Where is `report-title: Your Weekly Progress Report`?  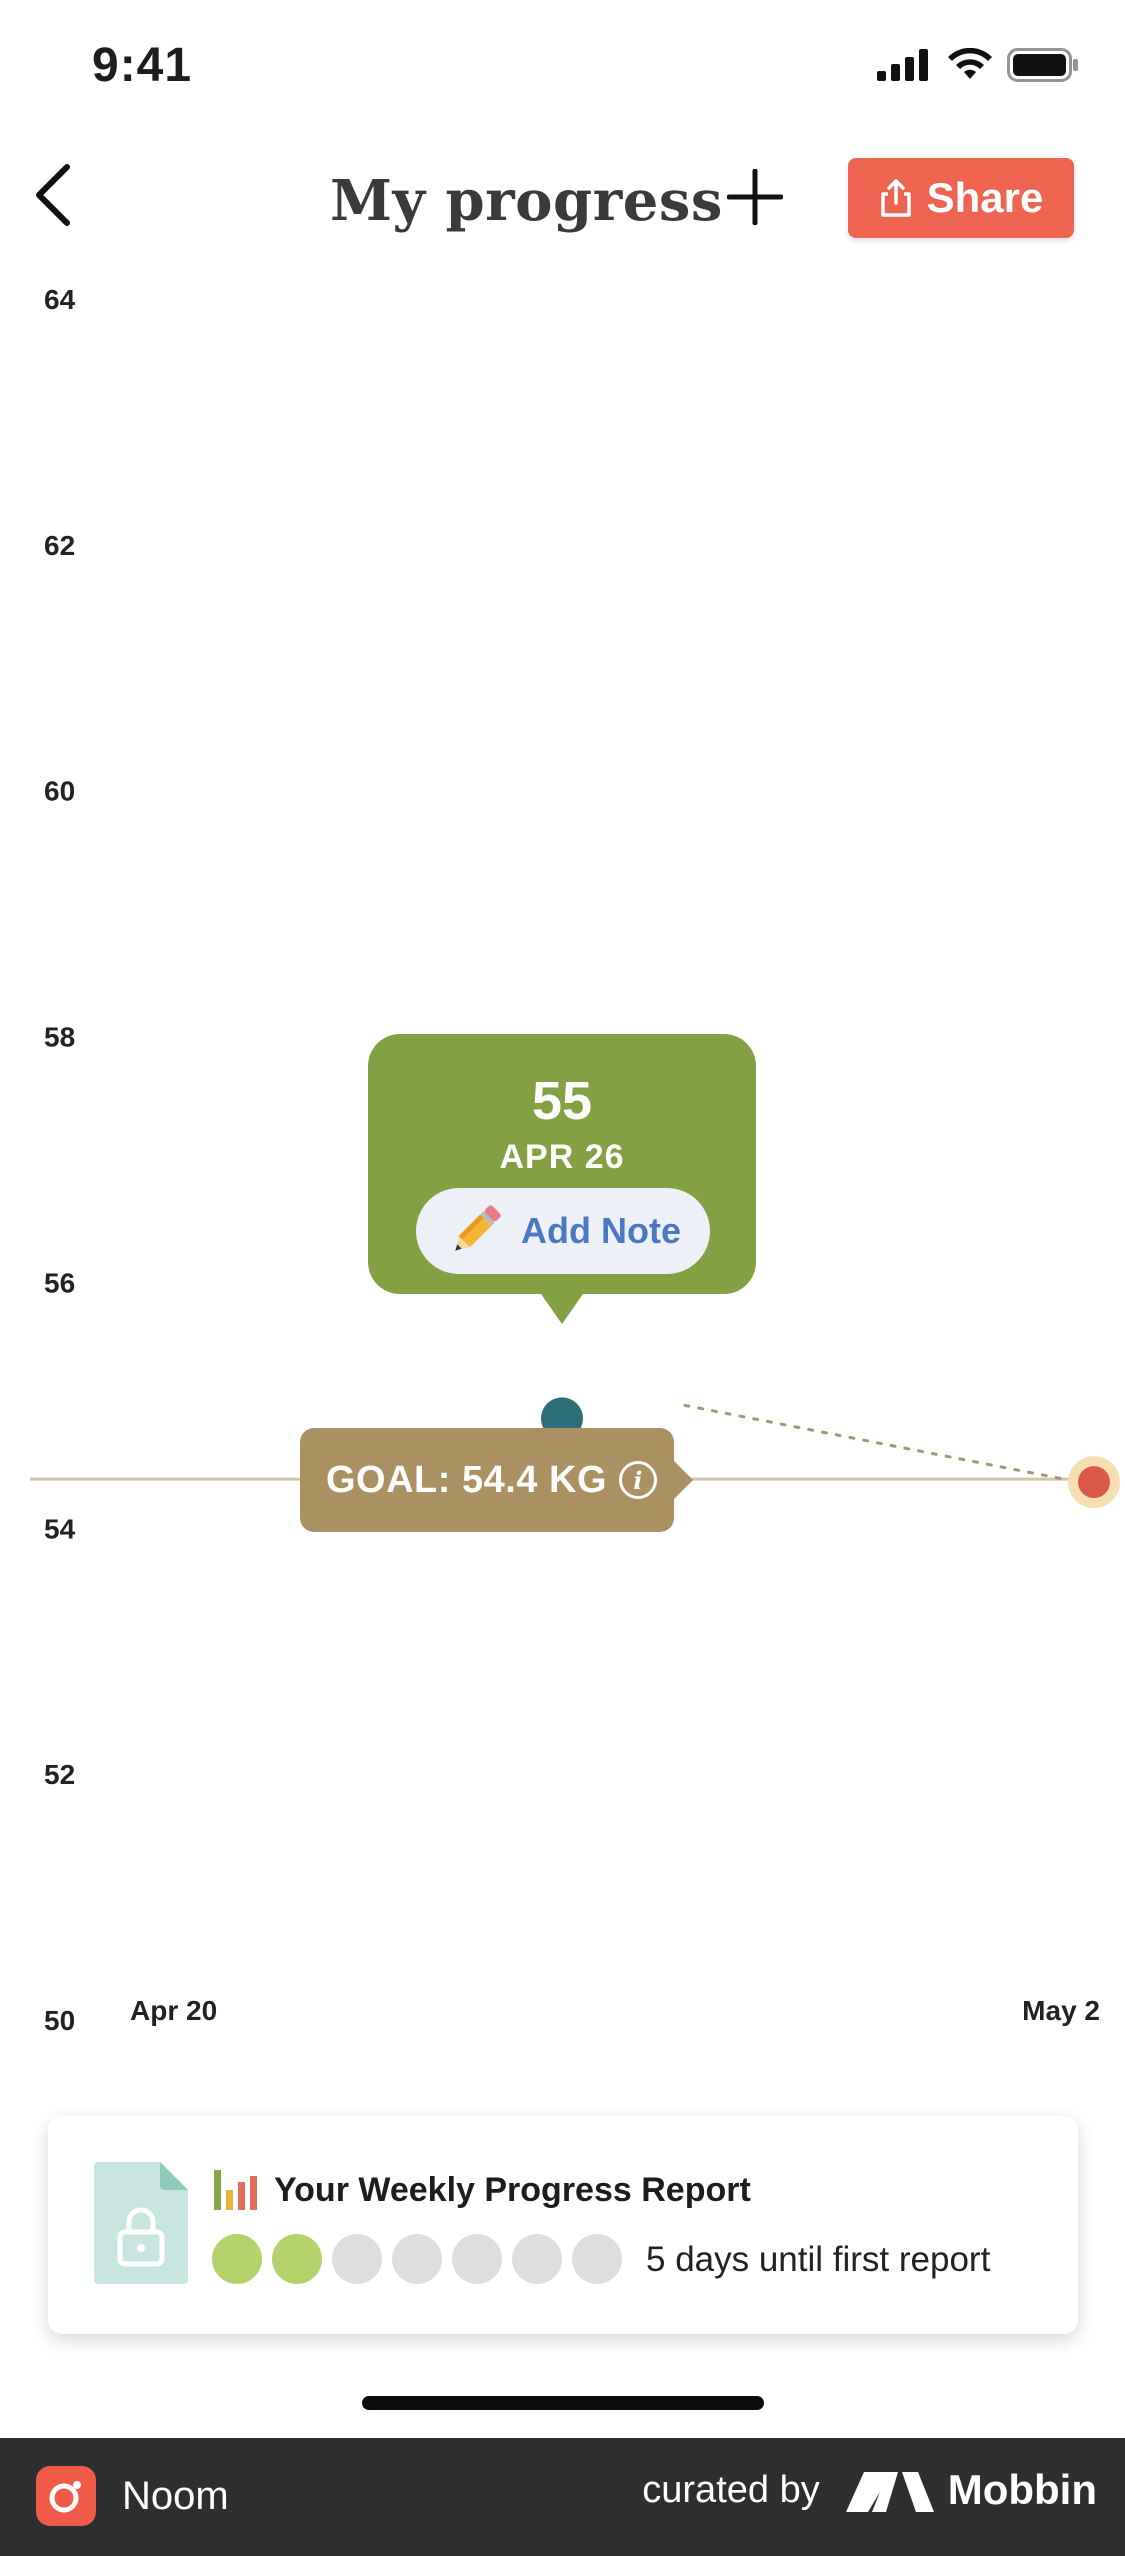
report-title: Your Weekly Progress Report is located at coordinates (512, 2189).